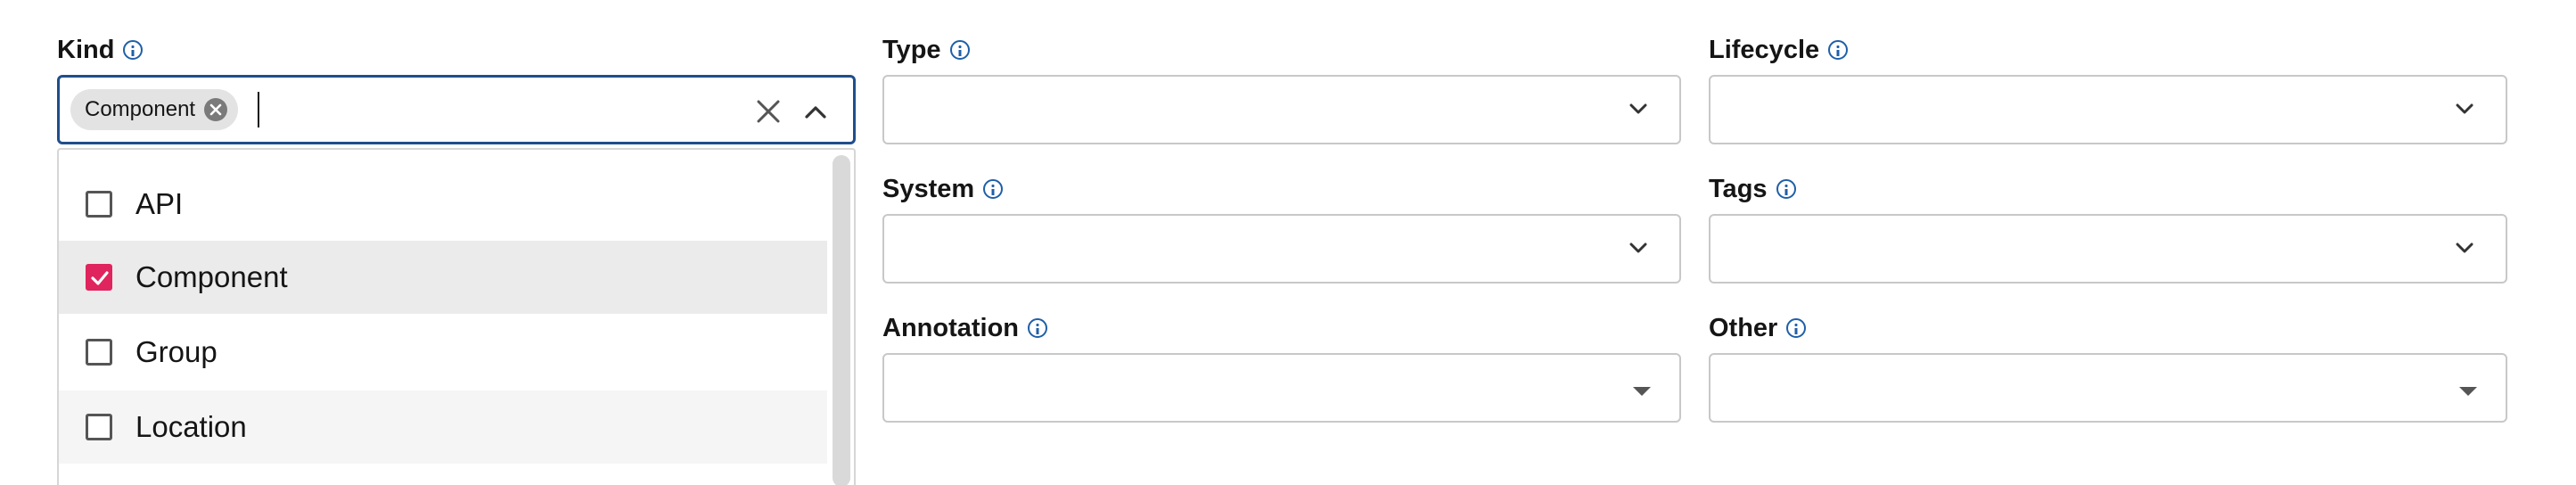 This screenshot has height=485, width=2576. I want to click on other-label-text: Other, so click(1743, 327).